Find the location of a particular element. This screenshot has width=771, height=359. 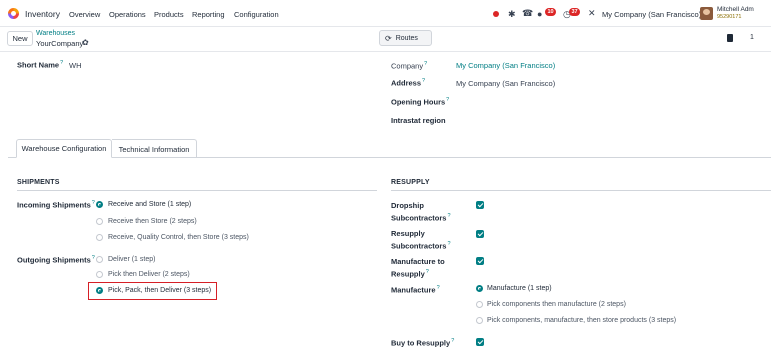

incoming-shipments-label: Incoming Shipments? is located at coordinates (56, 205).